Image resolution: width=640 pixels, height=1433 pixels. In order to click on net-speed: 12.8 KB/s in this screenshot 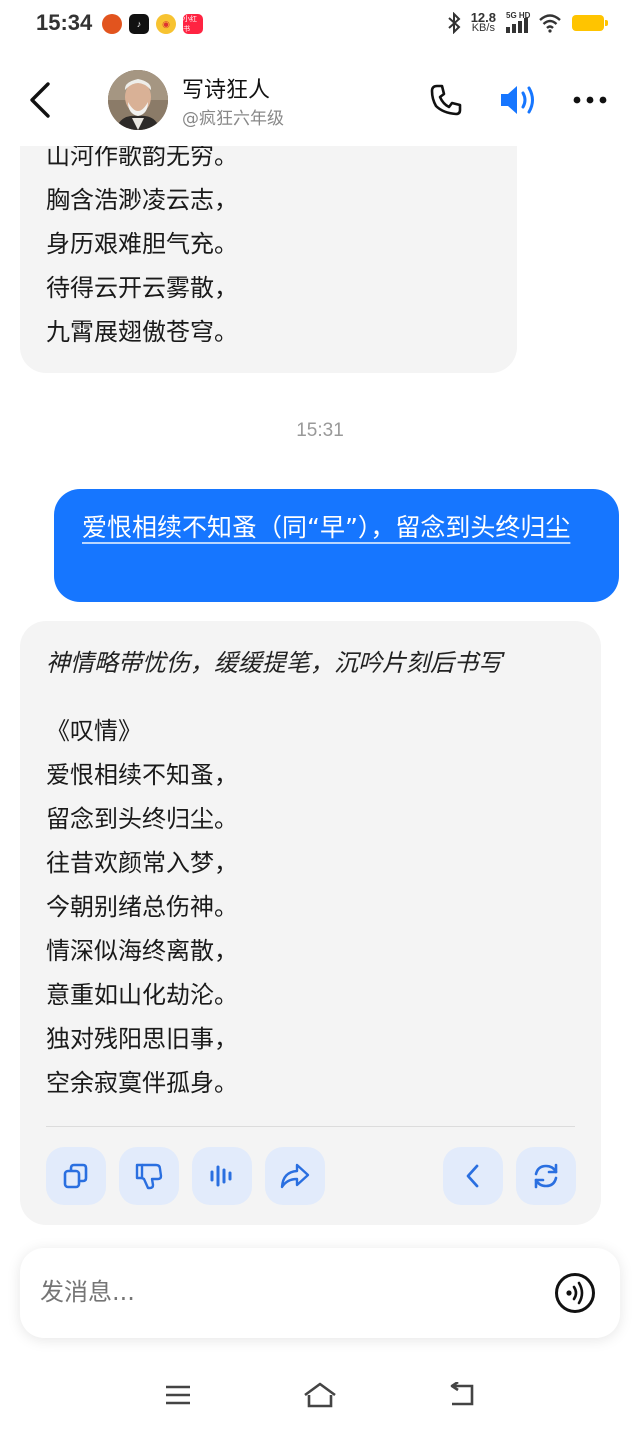, I will do `click(483, 22)`.